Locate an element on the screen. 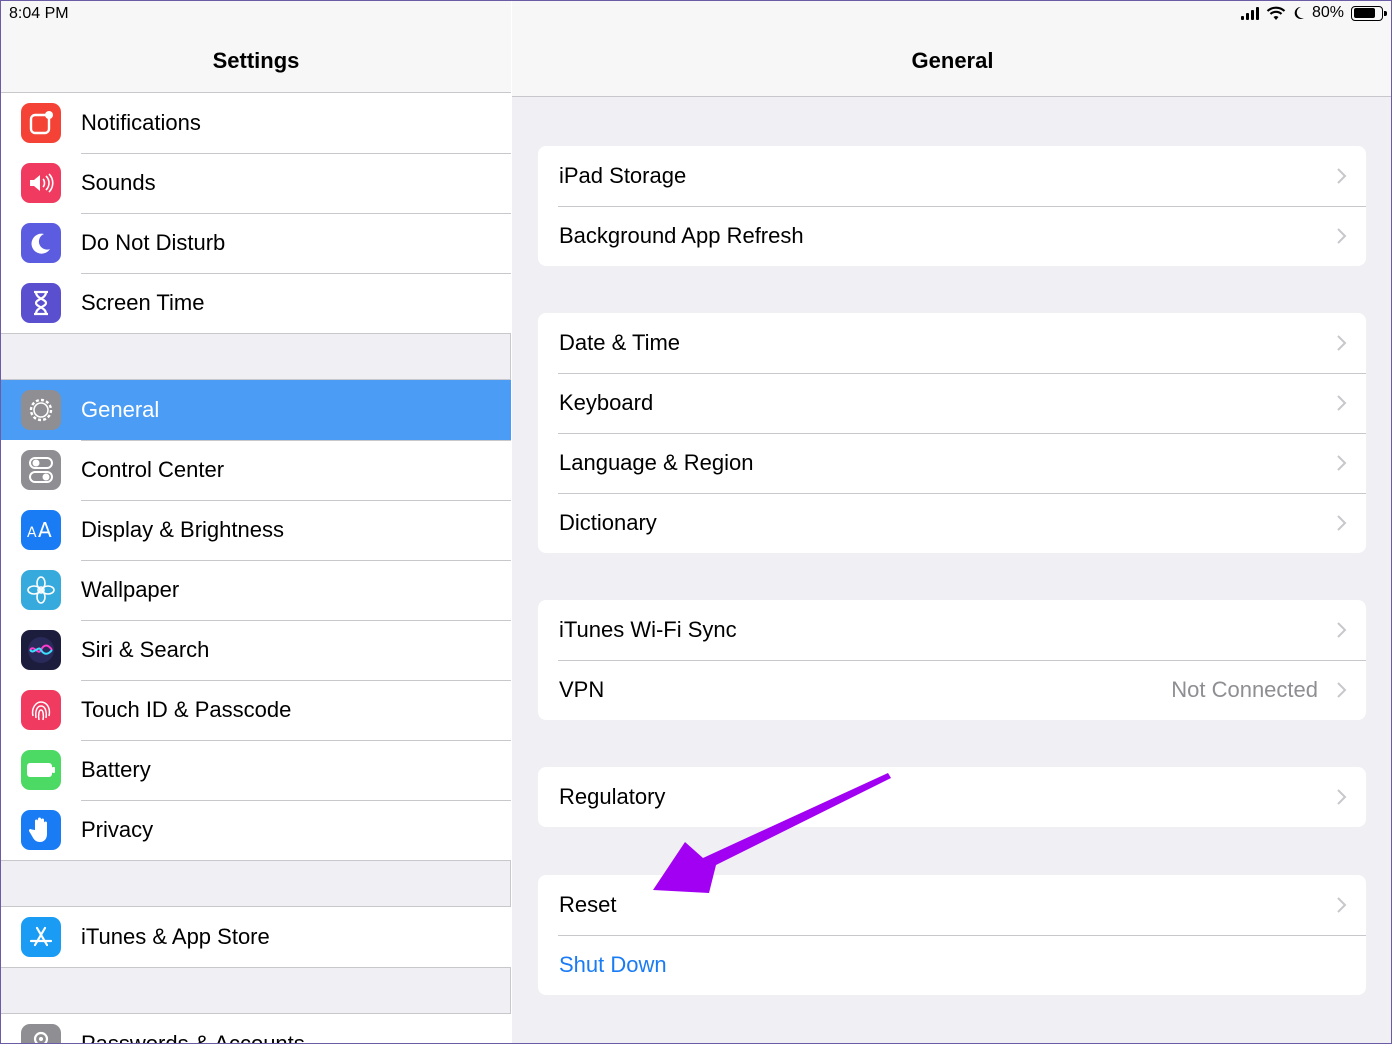  sidebar-item-wallpaper: Wallpaper is located at coordinates (256, 590).